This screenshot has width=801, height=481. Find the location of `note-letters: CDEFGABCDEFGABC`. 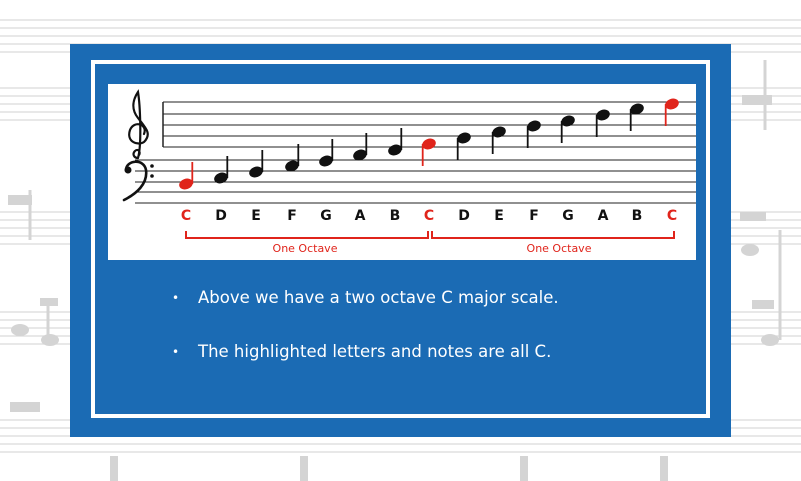

note-letters: CDEFGABCDEFGABC is located at coordinates (429, 216).